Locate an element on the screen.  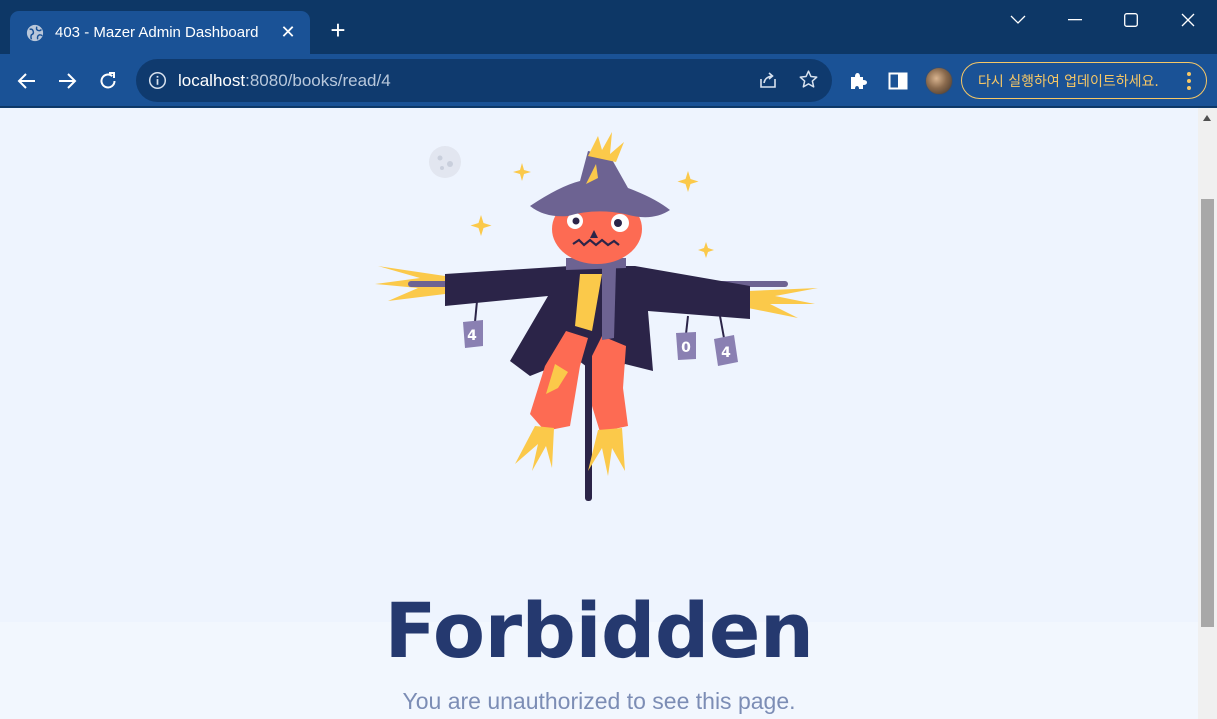
can-label-0: 0 is located at coordinates (686, 348).